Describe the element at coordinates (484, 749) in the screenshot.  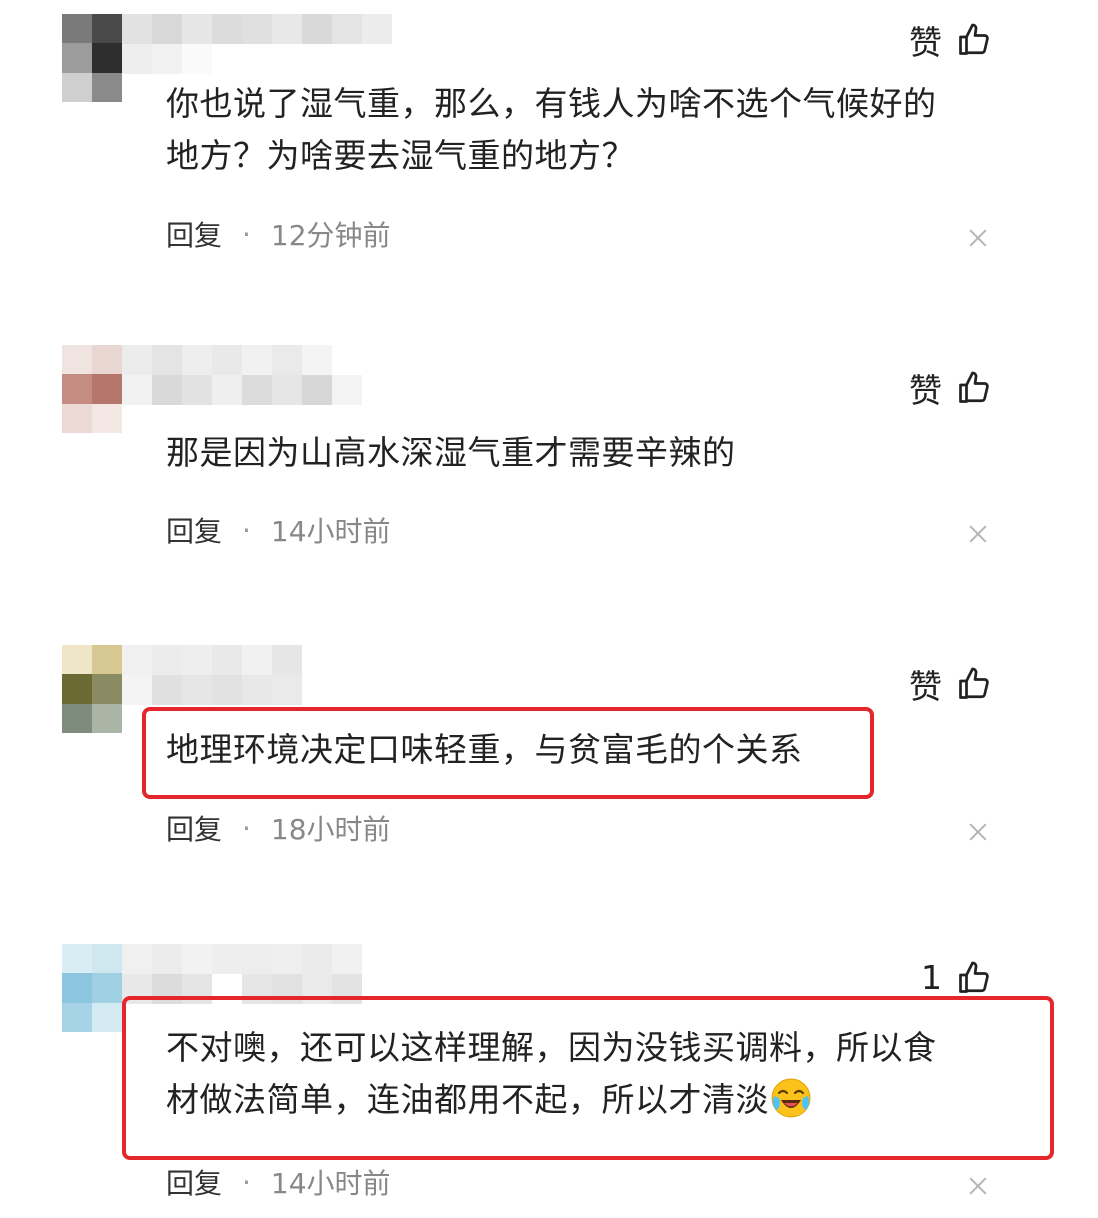
I see `comment-text-line: 地理环境决定口味轻重，与贫富毛的个关系` at that location.